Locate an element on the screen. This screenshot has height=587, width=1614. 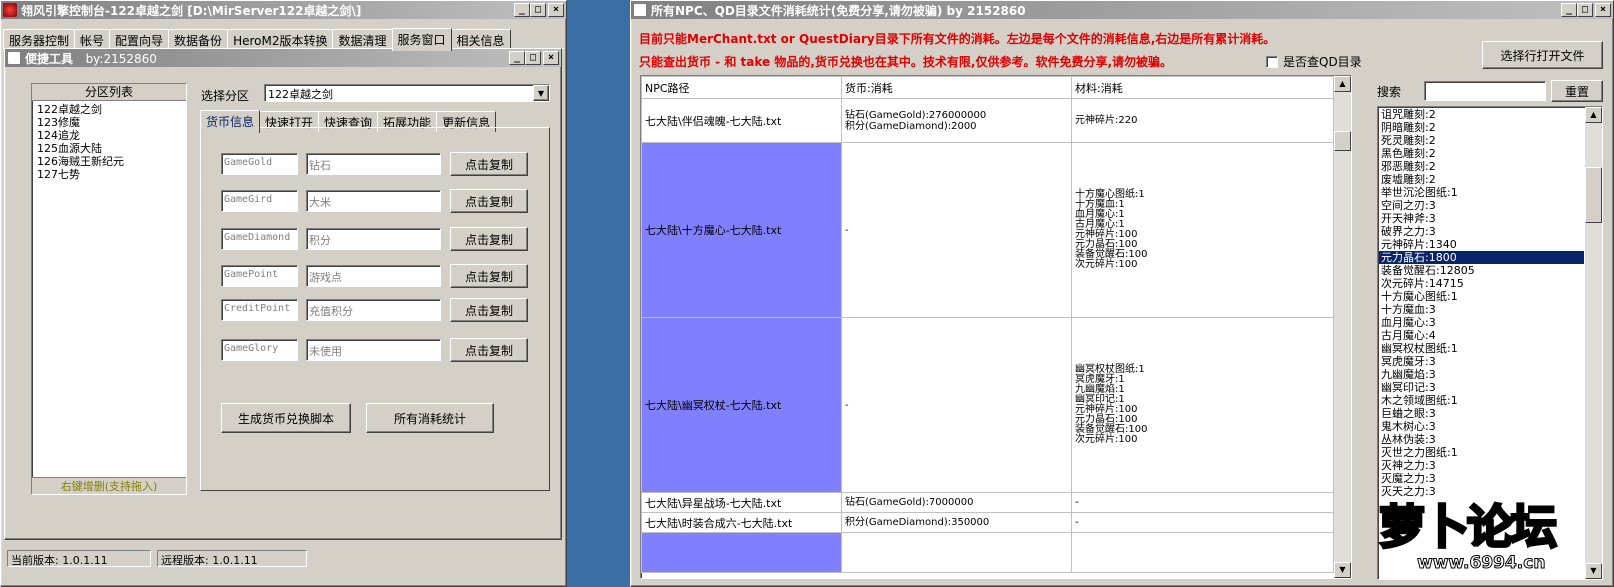
list-item: 126海贼王新纪元 is located at coordinates (109, 161).